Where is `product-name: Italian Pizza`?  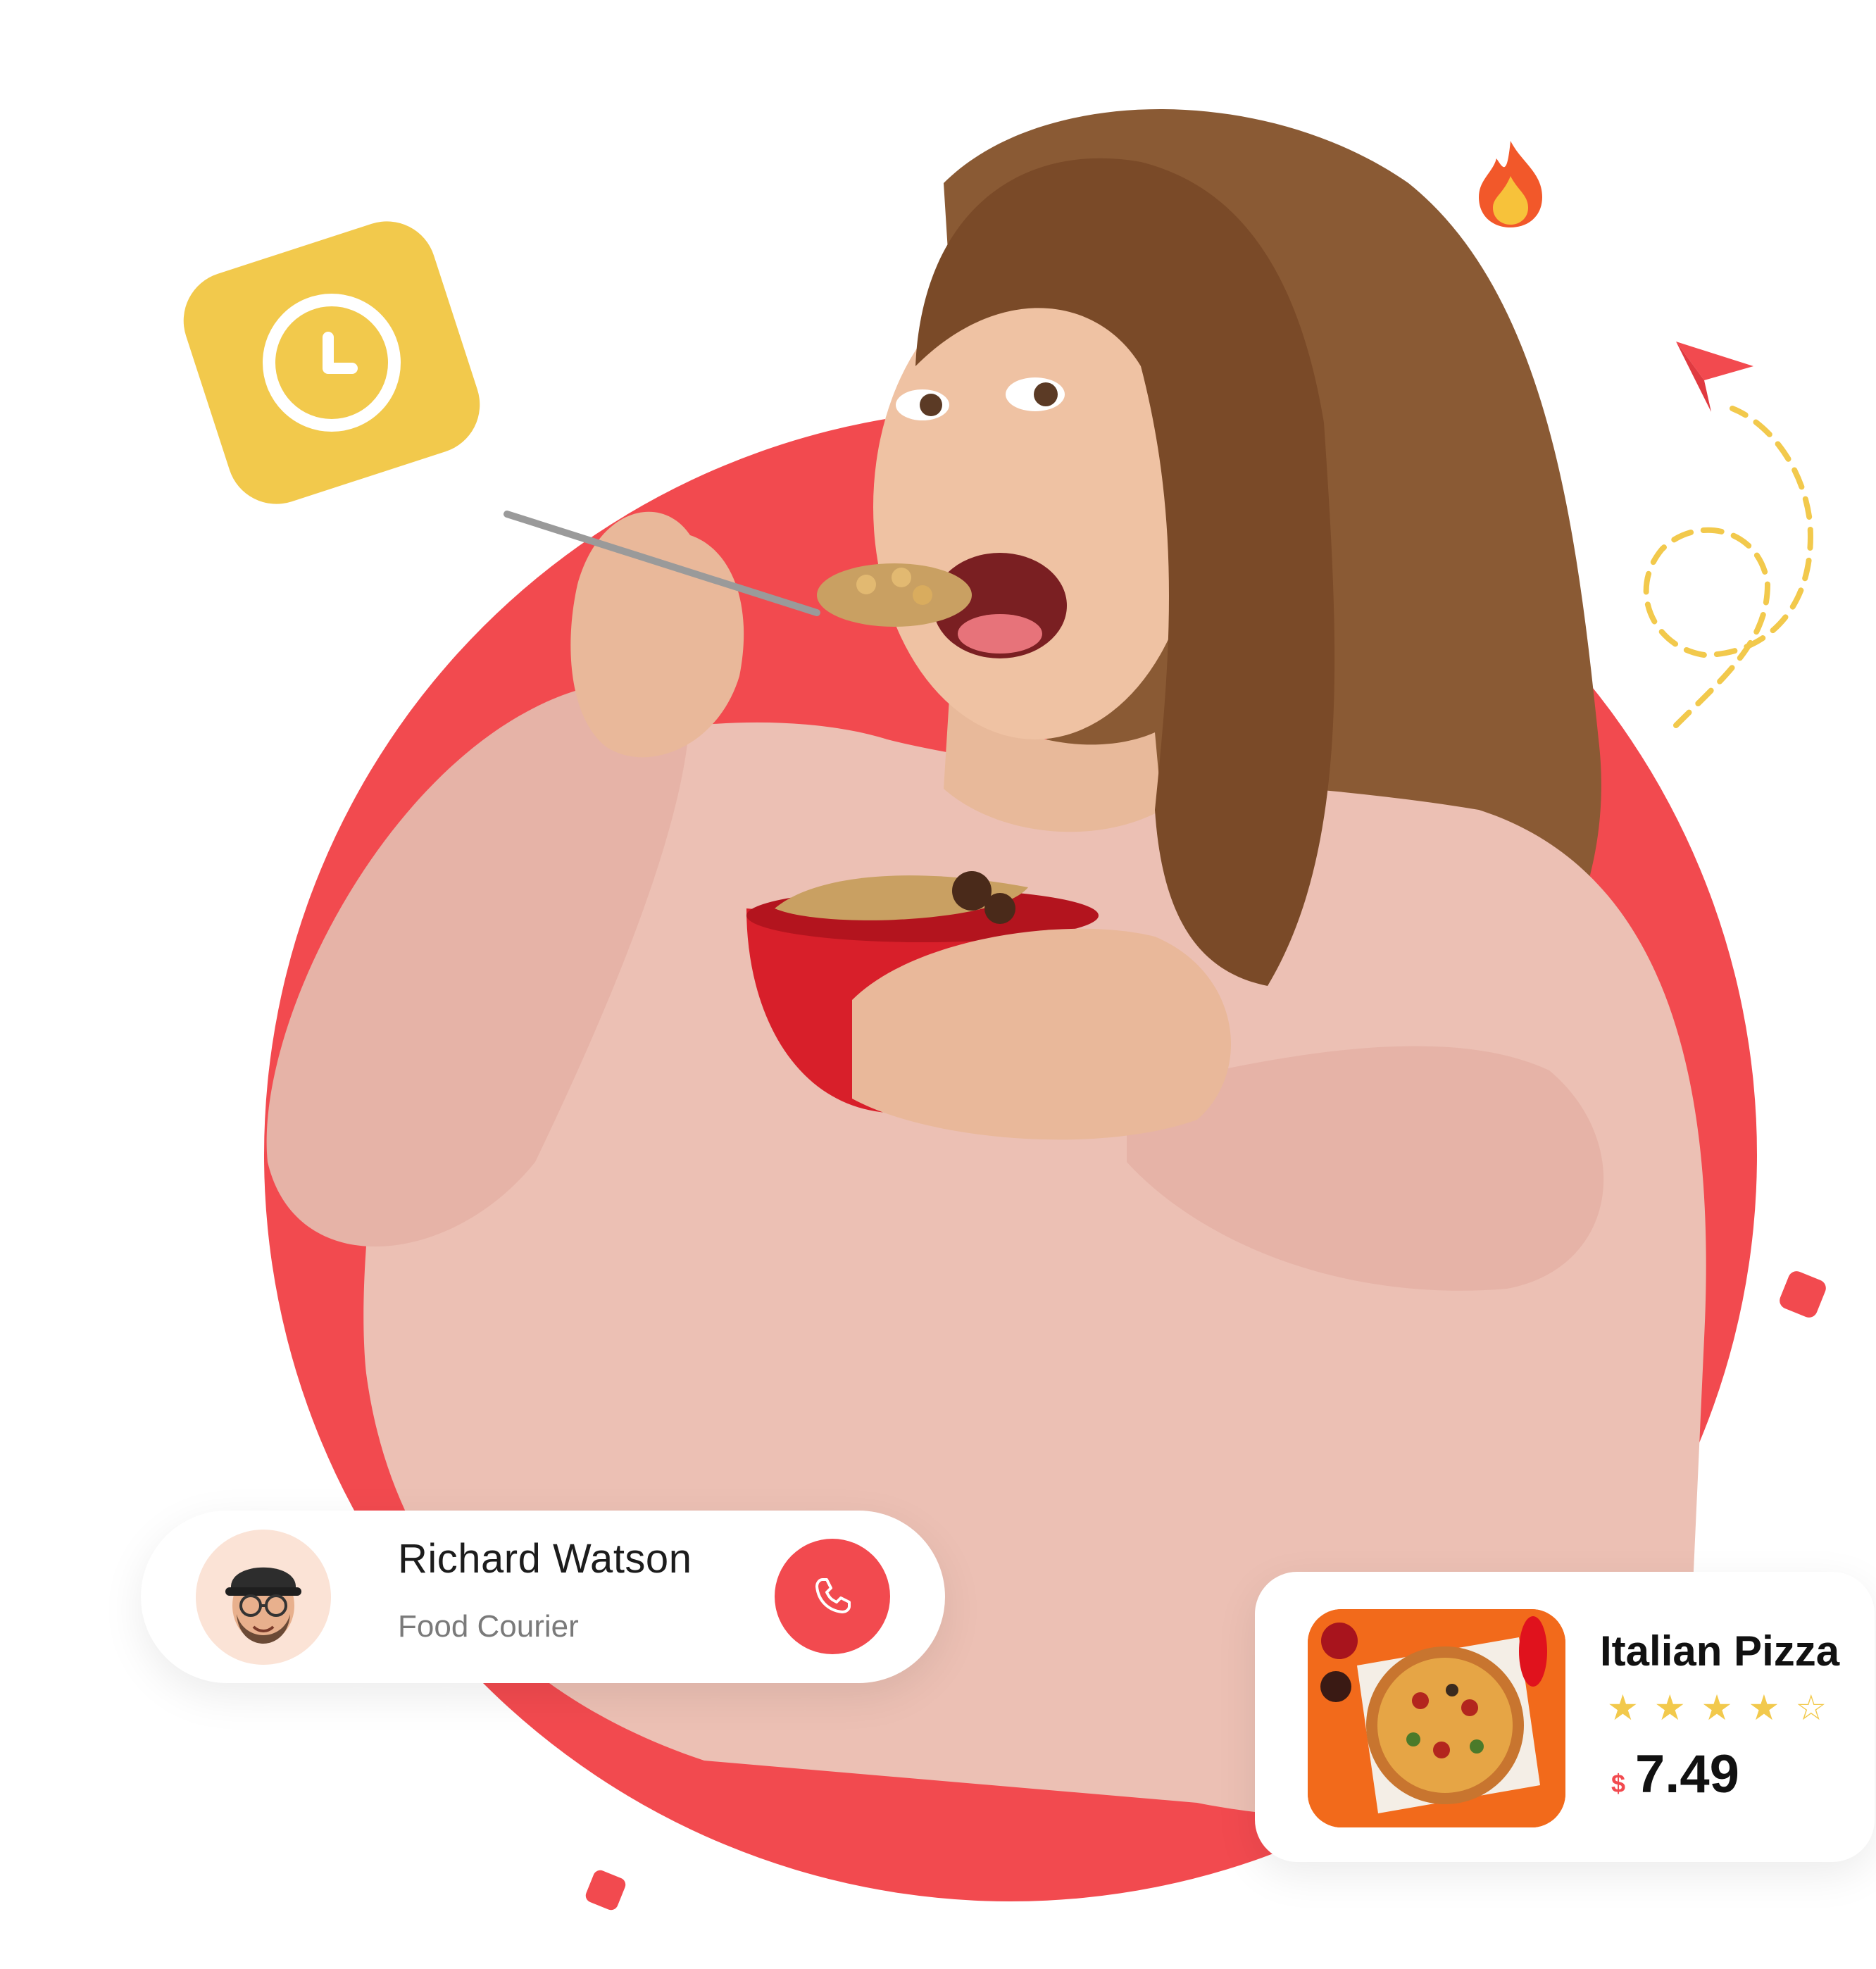
product-name: Italian Pizza is located at coordinates (1720, 1651).